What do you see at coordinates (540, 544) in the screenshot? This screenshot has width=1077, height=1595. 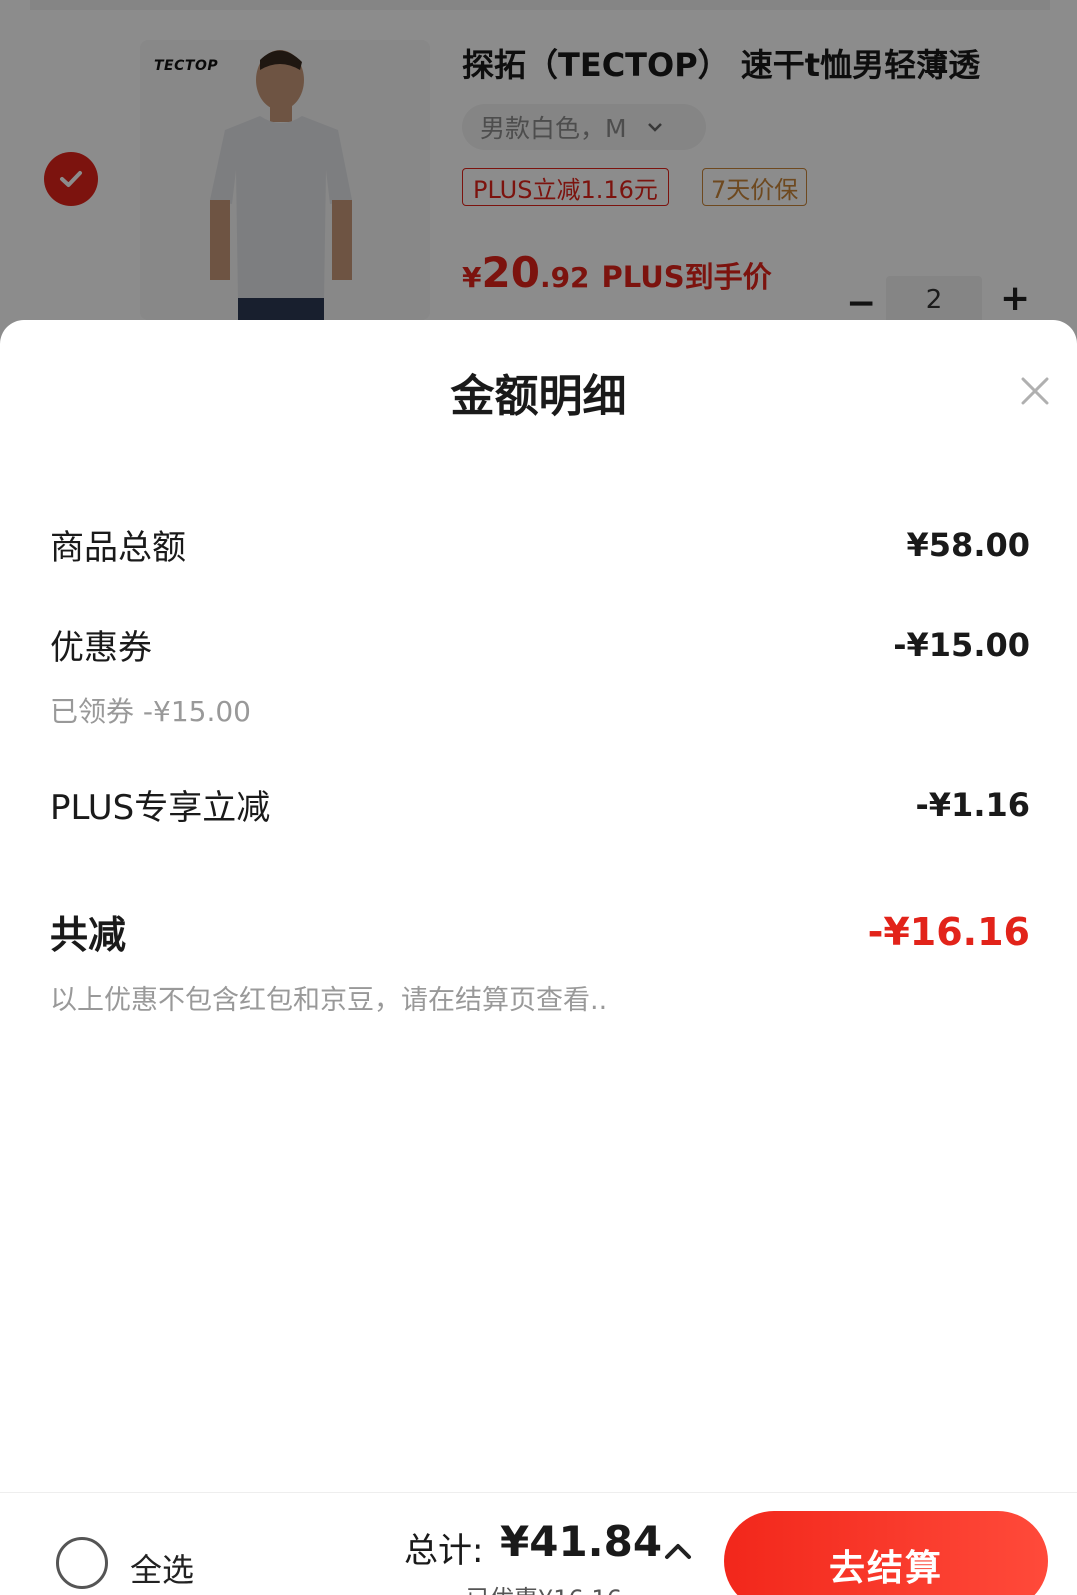 I see `detail-row-goods-total: 商品总额 ¥58.00` at bounding box center [540, 544].